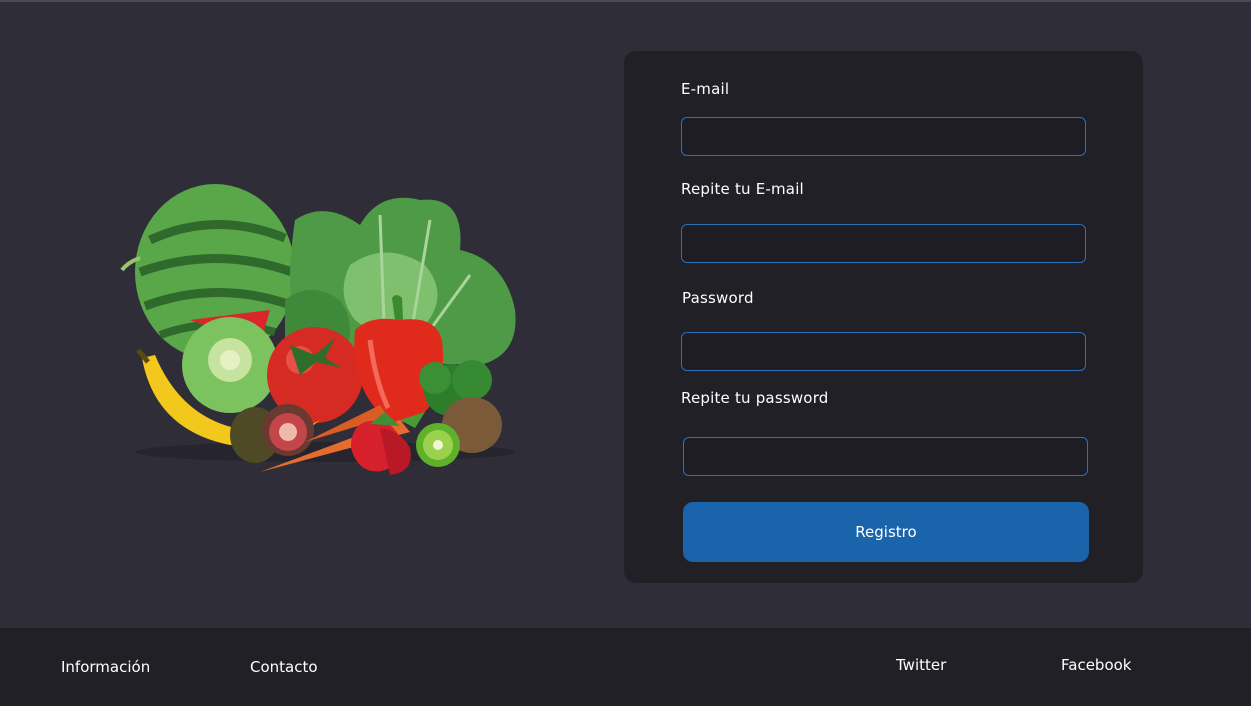  I want to click on email-repeat-label: Repite tu E-mail, so click(742, 189).